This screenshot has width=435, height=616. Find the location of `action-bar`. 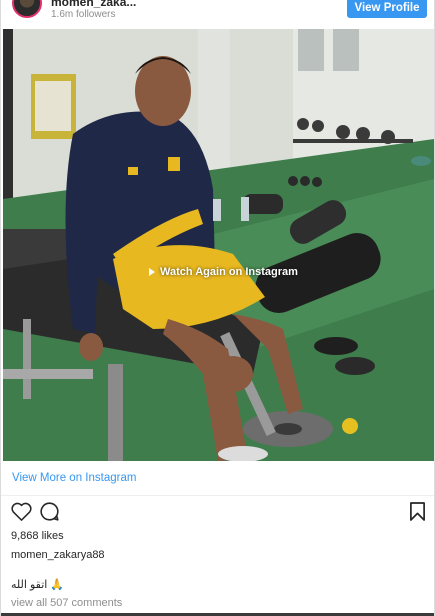

action-bar is located at coordinates (217, 513).